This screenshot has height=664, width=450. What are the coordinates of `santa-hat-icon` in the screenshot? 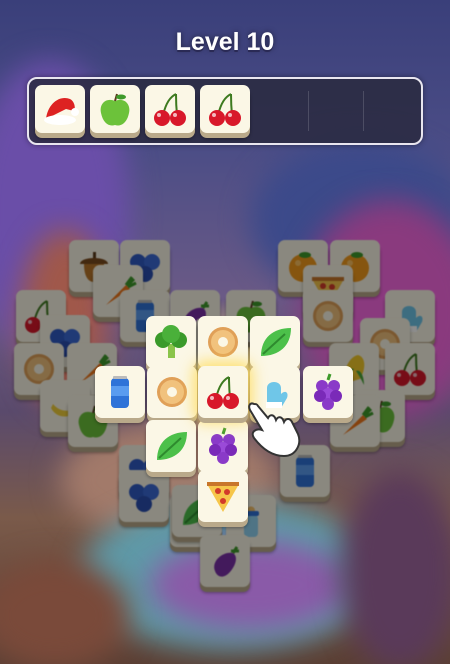 It's located at (61, 111).